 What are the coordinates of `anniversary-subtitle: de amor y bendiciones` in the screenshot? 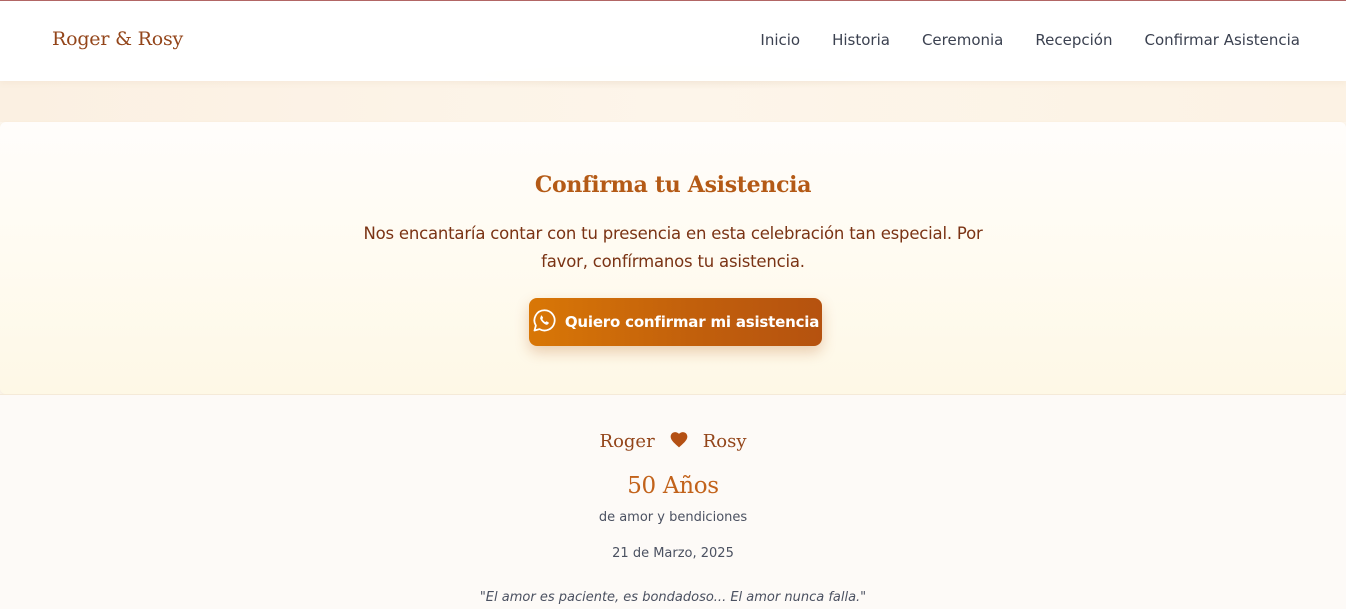 It's located at (673, 517).